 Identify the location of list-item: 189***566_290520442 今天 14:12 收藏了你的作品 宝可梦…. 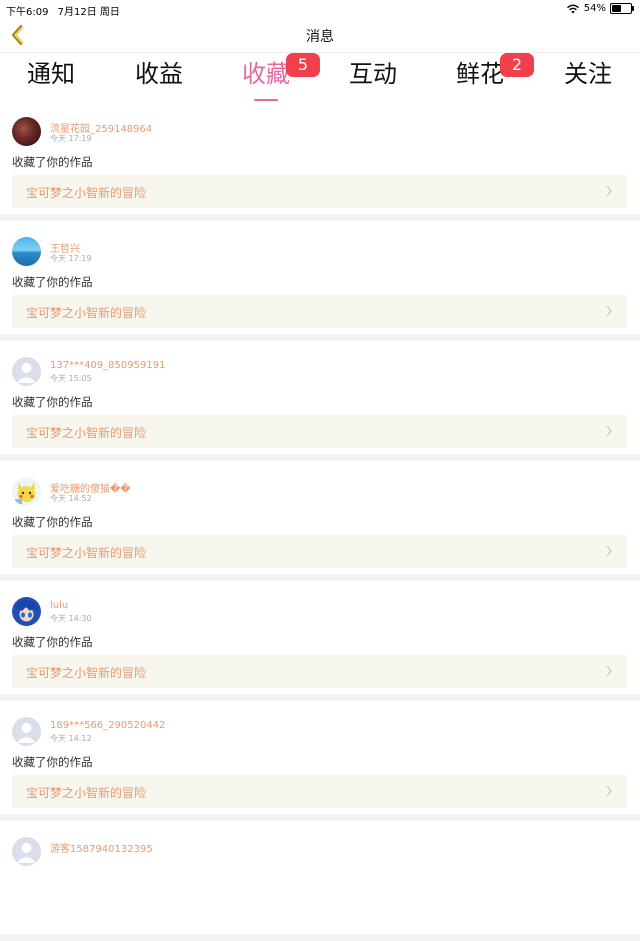
(320, 757).